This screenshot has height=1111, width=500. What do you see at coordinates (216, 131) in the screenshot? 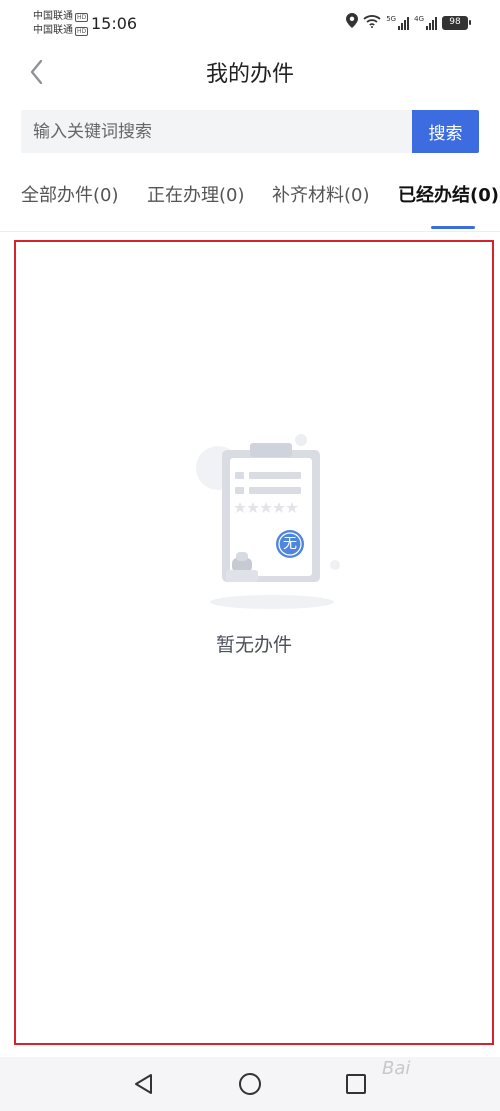
I see `search-input` at bounding box center [216, 131].